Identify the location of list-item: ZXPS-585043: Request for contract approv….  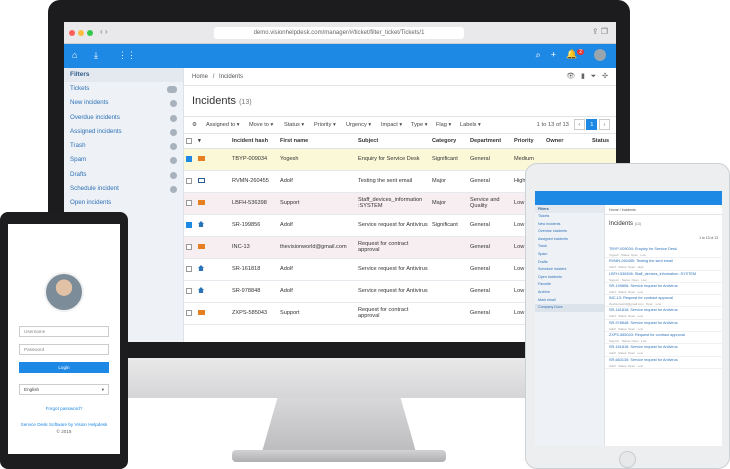
(663, 338).